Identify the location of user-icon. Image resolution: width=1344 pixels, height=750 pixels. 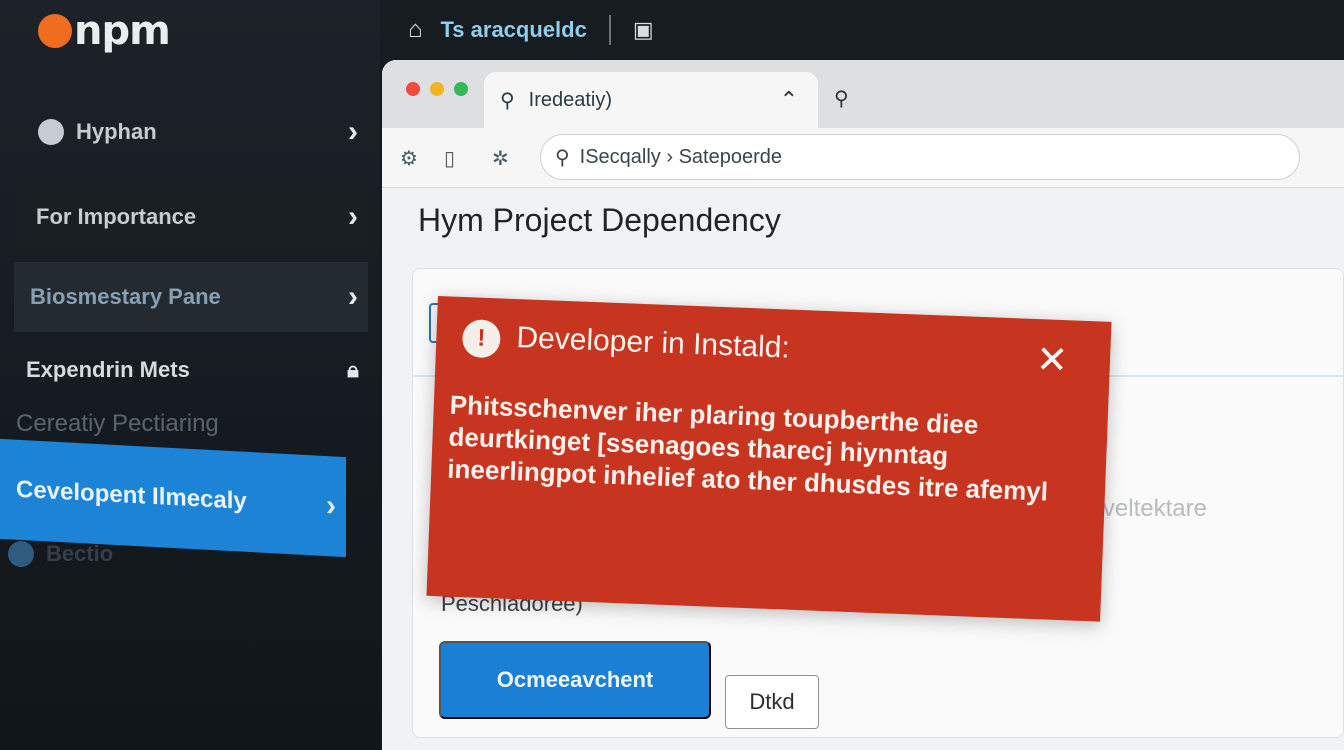
(51, 132).